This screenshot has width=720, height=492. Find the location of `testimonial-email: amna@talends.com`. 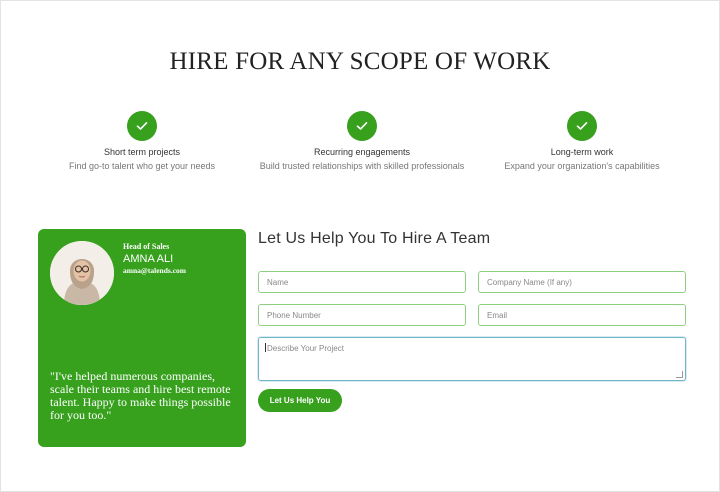

testimonial-email: amna@talends.com is located at coordinates (155, 270).